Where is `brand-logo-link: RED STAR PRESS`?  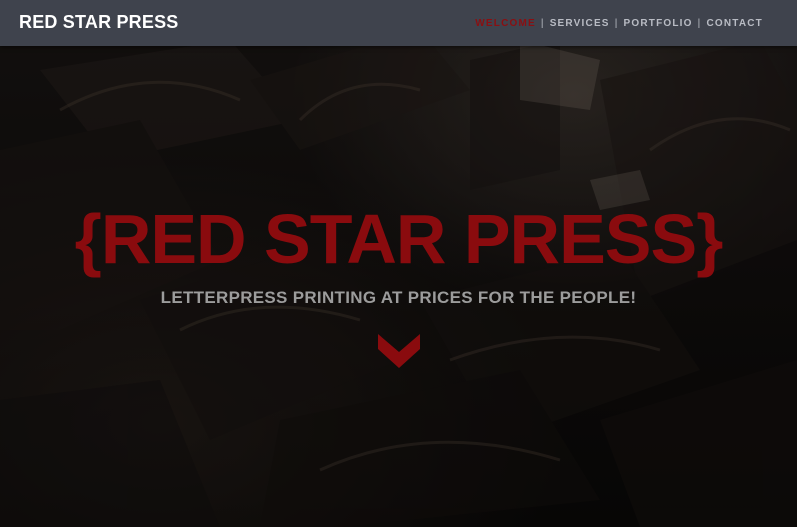 brand-logo-link: RED STAR PRESS is located at coordinates (99, 22).